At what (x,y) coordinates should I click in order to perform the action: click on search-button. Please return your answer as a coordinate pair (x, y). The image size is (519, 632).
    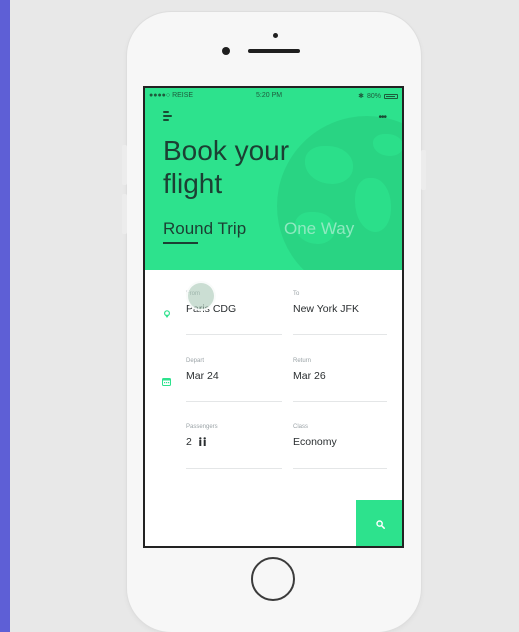
    Looking at the image, I should click on (379, 523).